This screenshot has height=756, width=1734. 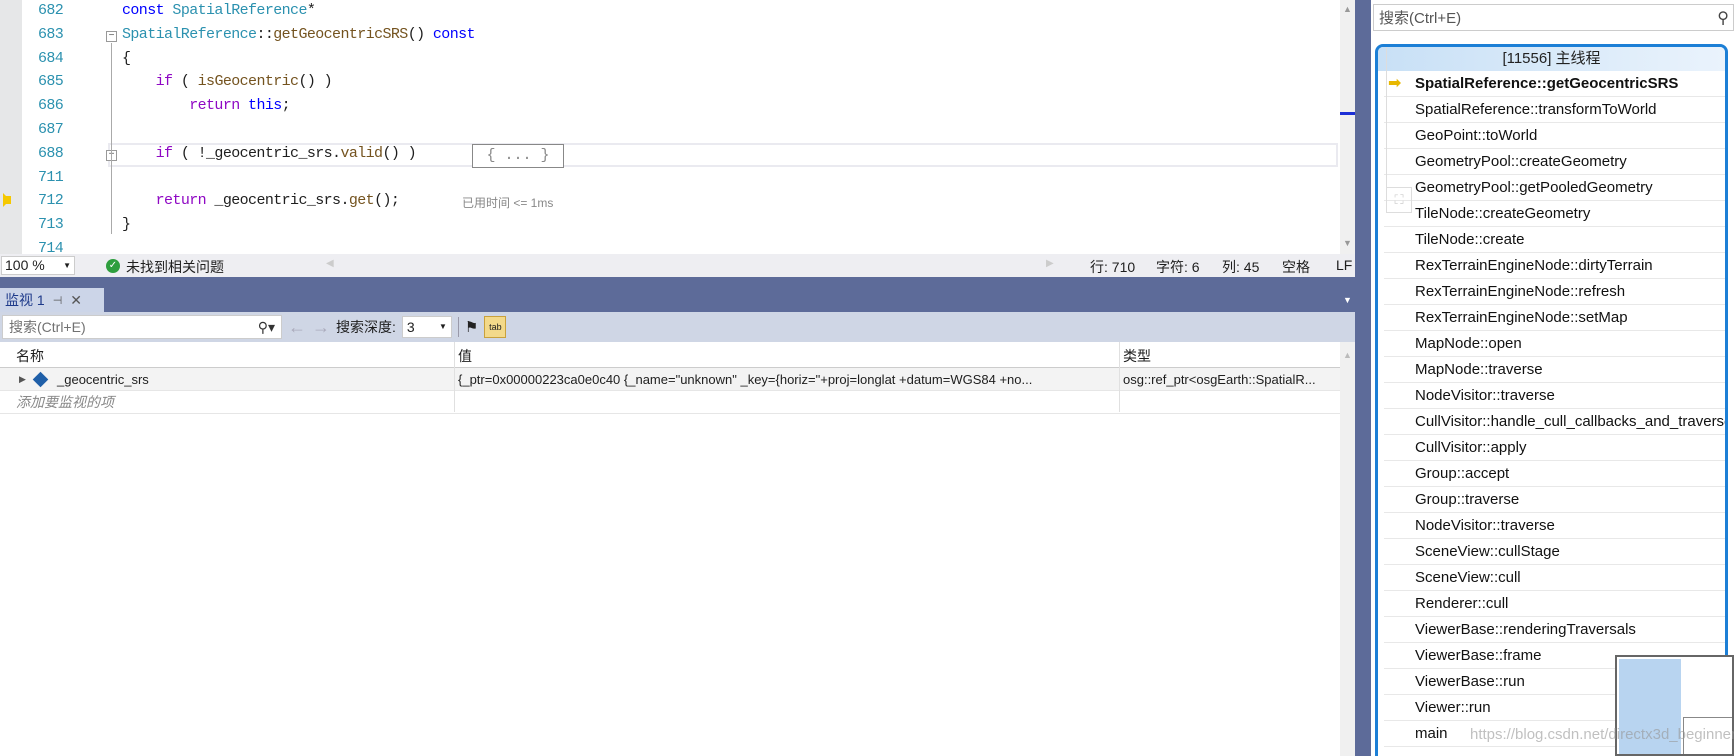 I want to click on chevron-down-icon: ▼, so click(x=442, y=326).